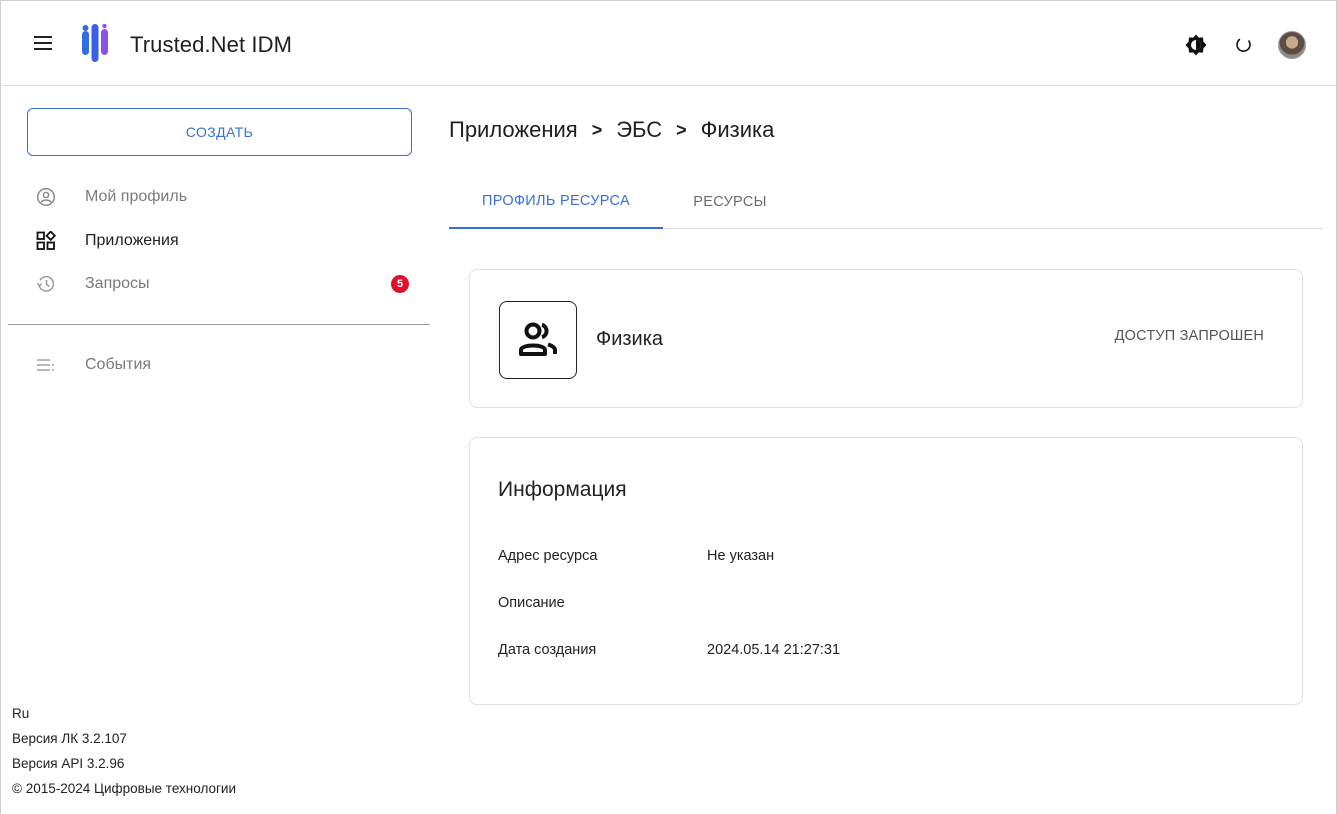  I want to click on info-key: Описание, so click(531, 603).